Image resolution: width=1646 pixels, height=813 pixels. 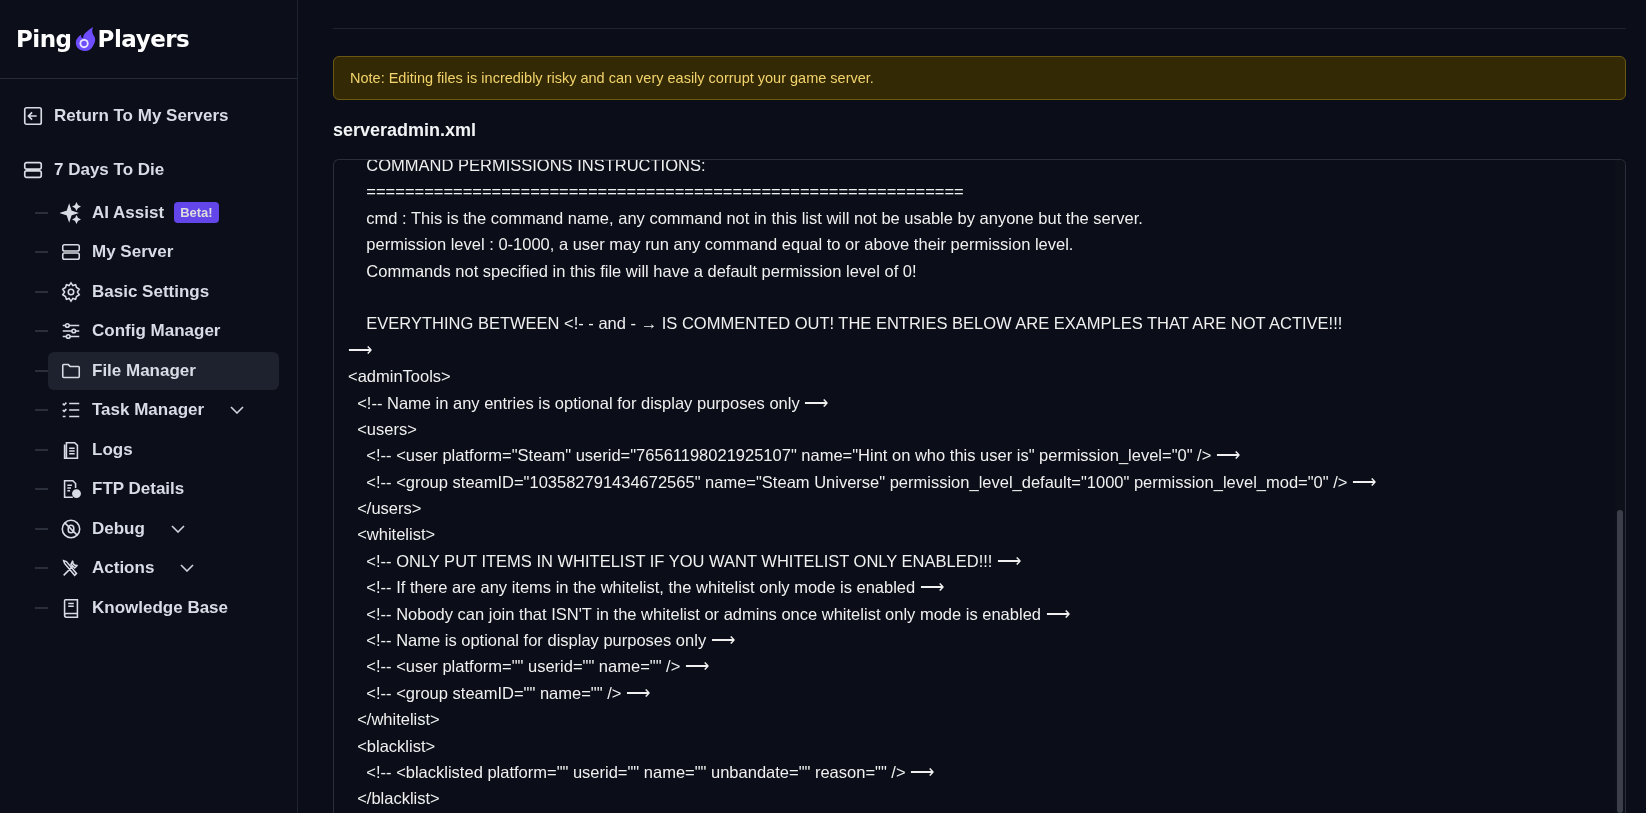 I want to click on code-line: <!-- <user platform="Steam" userid="76561198021925107" name="Hint on who this user is" permission_level="0" /> ⟶, so click(x=802, y=455).